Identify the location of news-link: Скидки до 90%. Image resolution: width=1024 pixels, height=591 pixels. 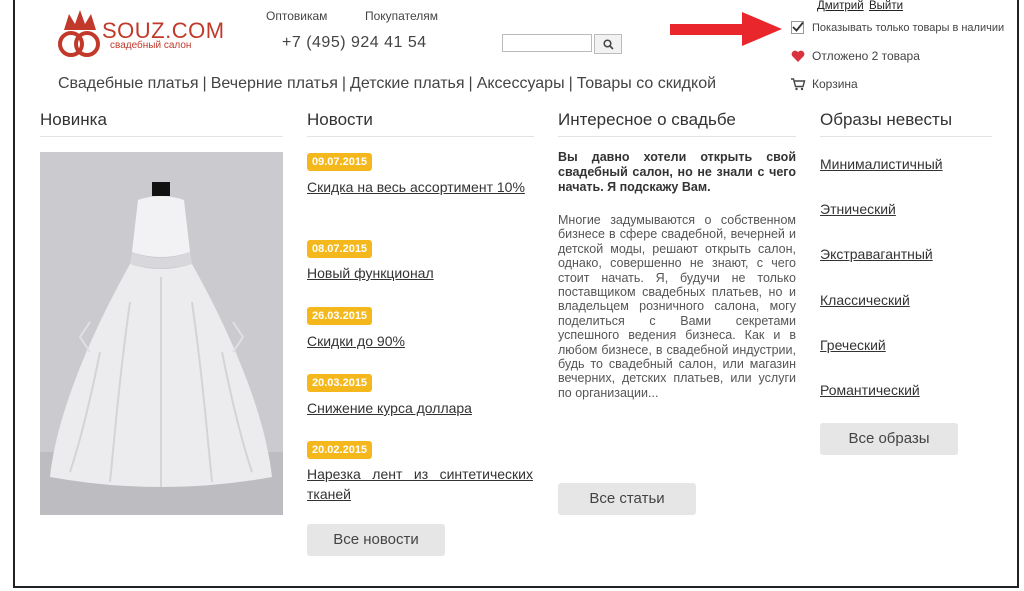
(420, 341).